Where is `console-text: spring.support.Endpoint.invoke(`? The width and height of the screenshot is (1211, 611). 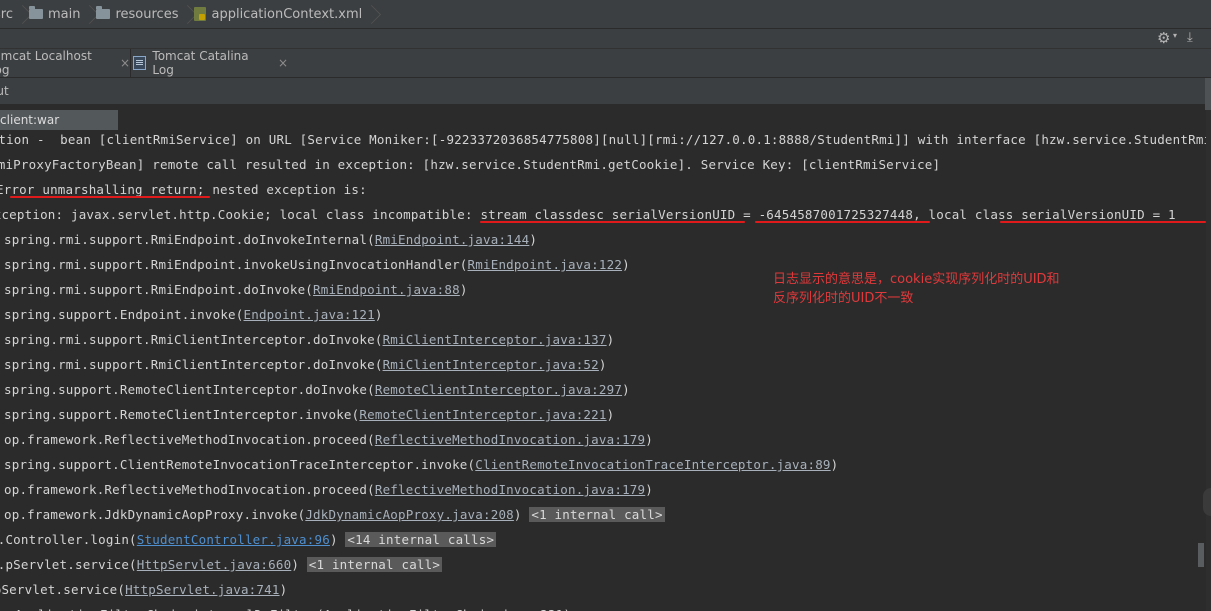 console-text: spring.support.Endpoint.invoke( is located at coordinates (124, 314).